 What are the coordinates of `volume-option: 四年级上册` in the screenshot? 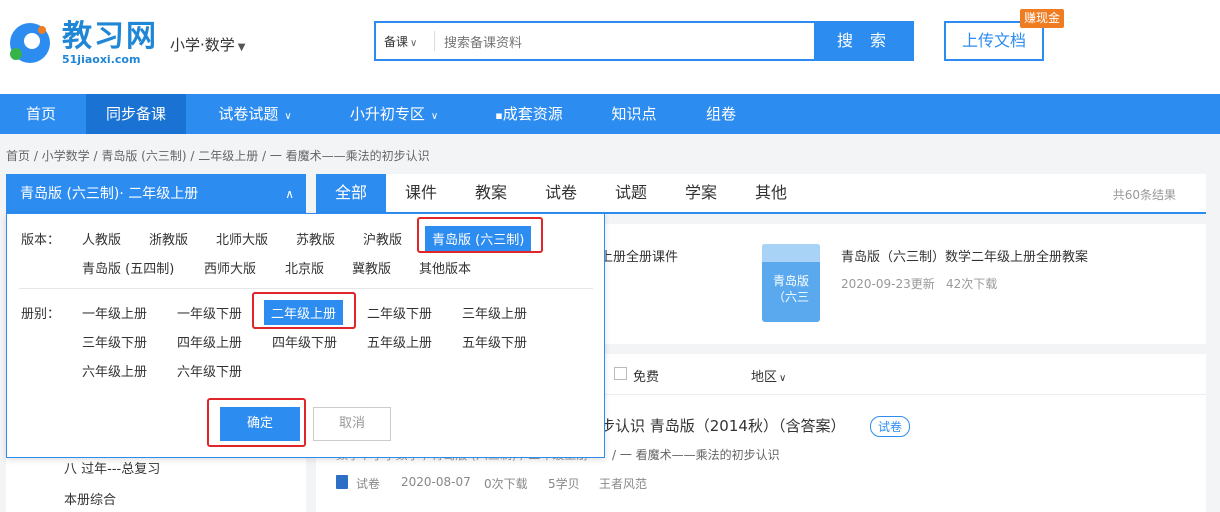 It's located at (209, 341).